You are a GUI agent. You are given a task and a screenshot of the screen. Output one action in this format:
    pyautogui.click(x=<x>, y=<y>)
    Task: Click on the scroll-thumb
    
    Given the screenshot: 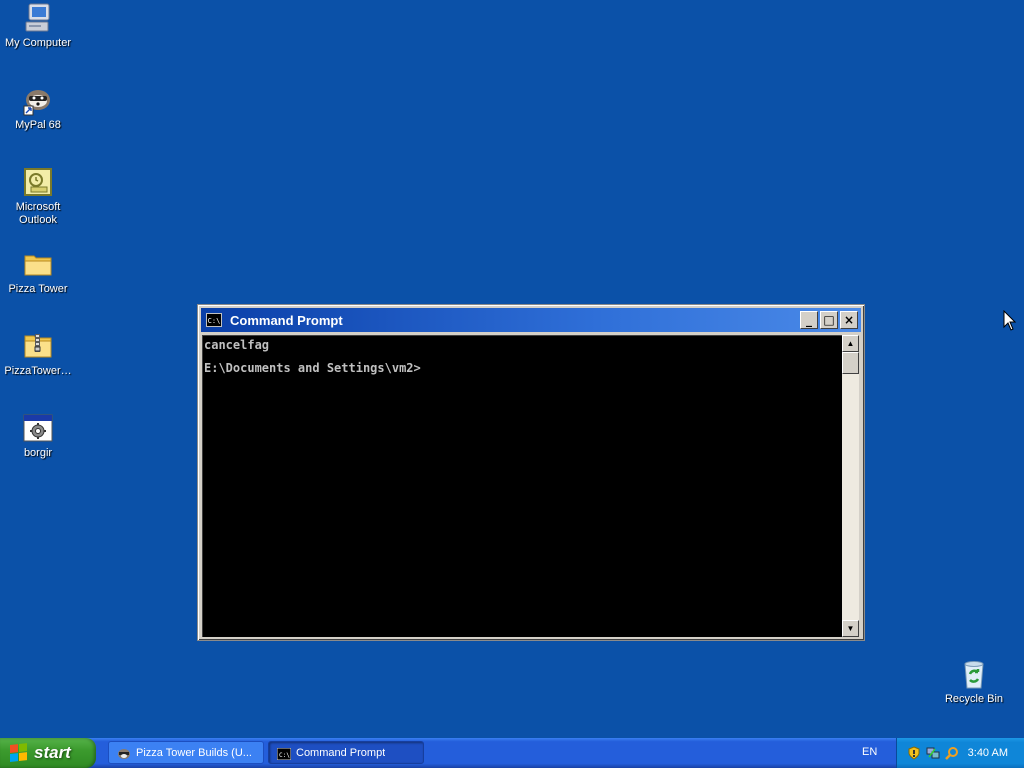 What is the action you would take?
    pyautogui.click(x=850, y=363)
    